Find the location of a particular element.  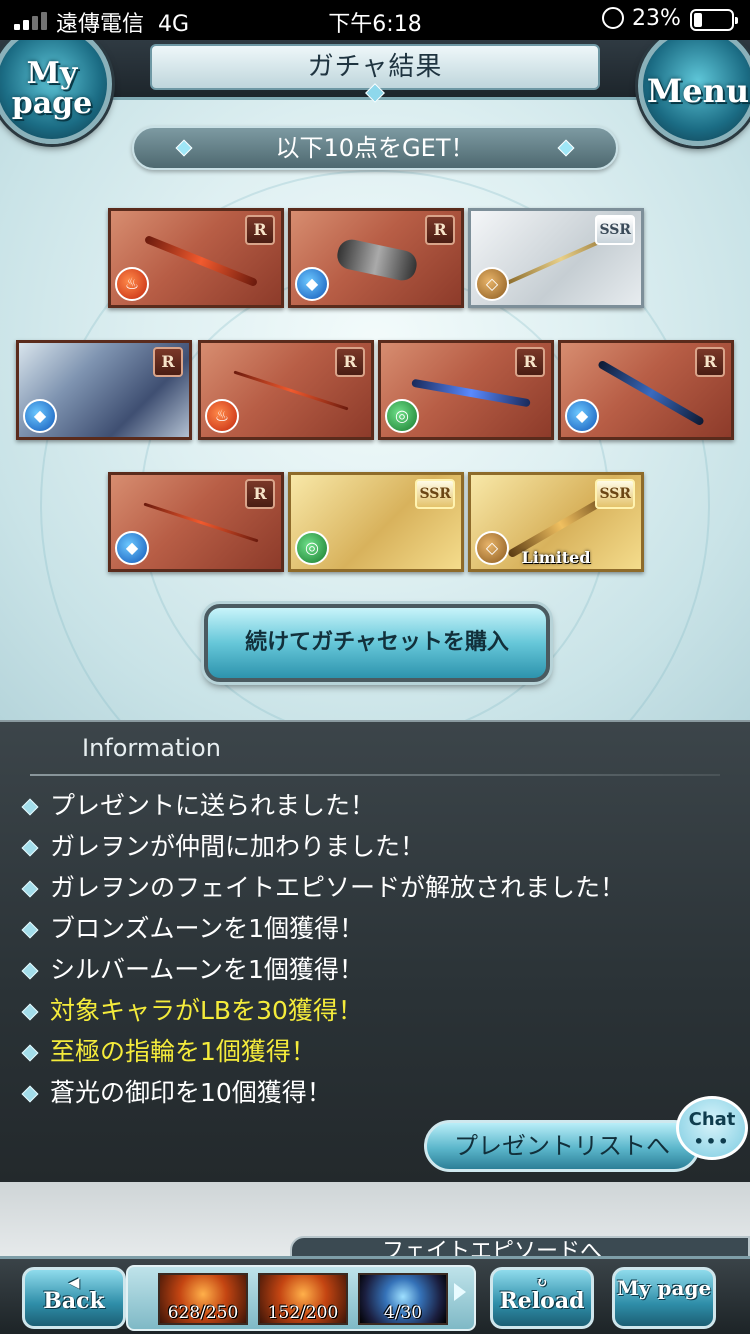

info-message: シルバームーンを1個獲得！ is located at coordinates (192, 968).